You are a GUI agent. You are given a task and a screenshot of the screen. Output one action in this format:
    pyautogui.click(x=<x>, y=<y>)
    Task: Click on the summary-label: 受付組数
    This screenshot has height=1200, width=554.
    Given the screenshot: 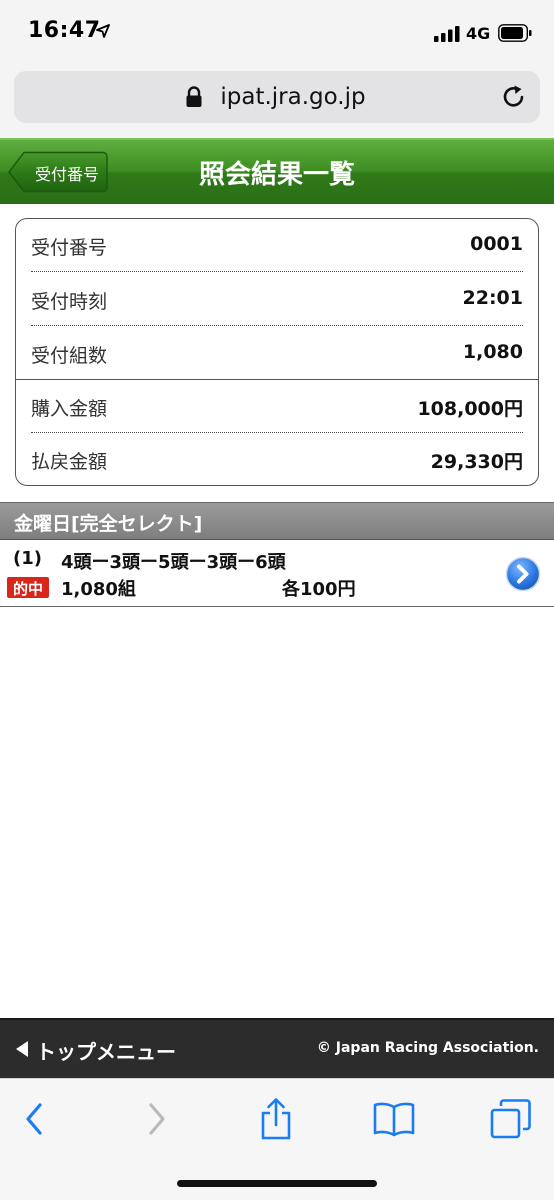 What is the action you would take?
    pyautogui.click(x=69, y=356)
    